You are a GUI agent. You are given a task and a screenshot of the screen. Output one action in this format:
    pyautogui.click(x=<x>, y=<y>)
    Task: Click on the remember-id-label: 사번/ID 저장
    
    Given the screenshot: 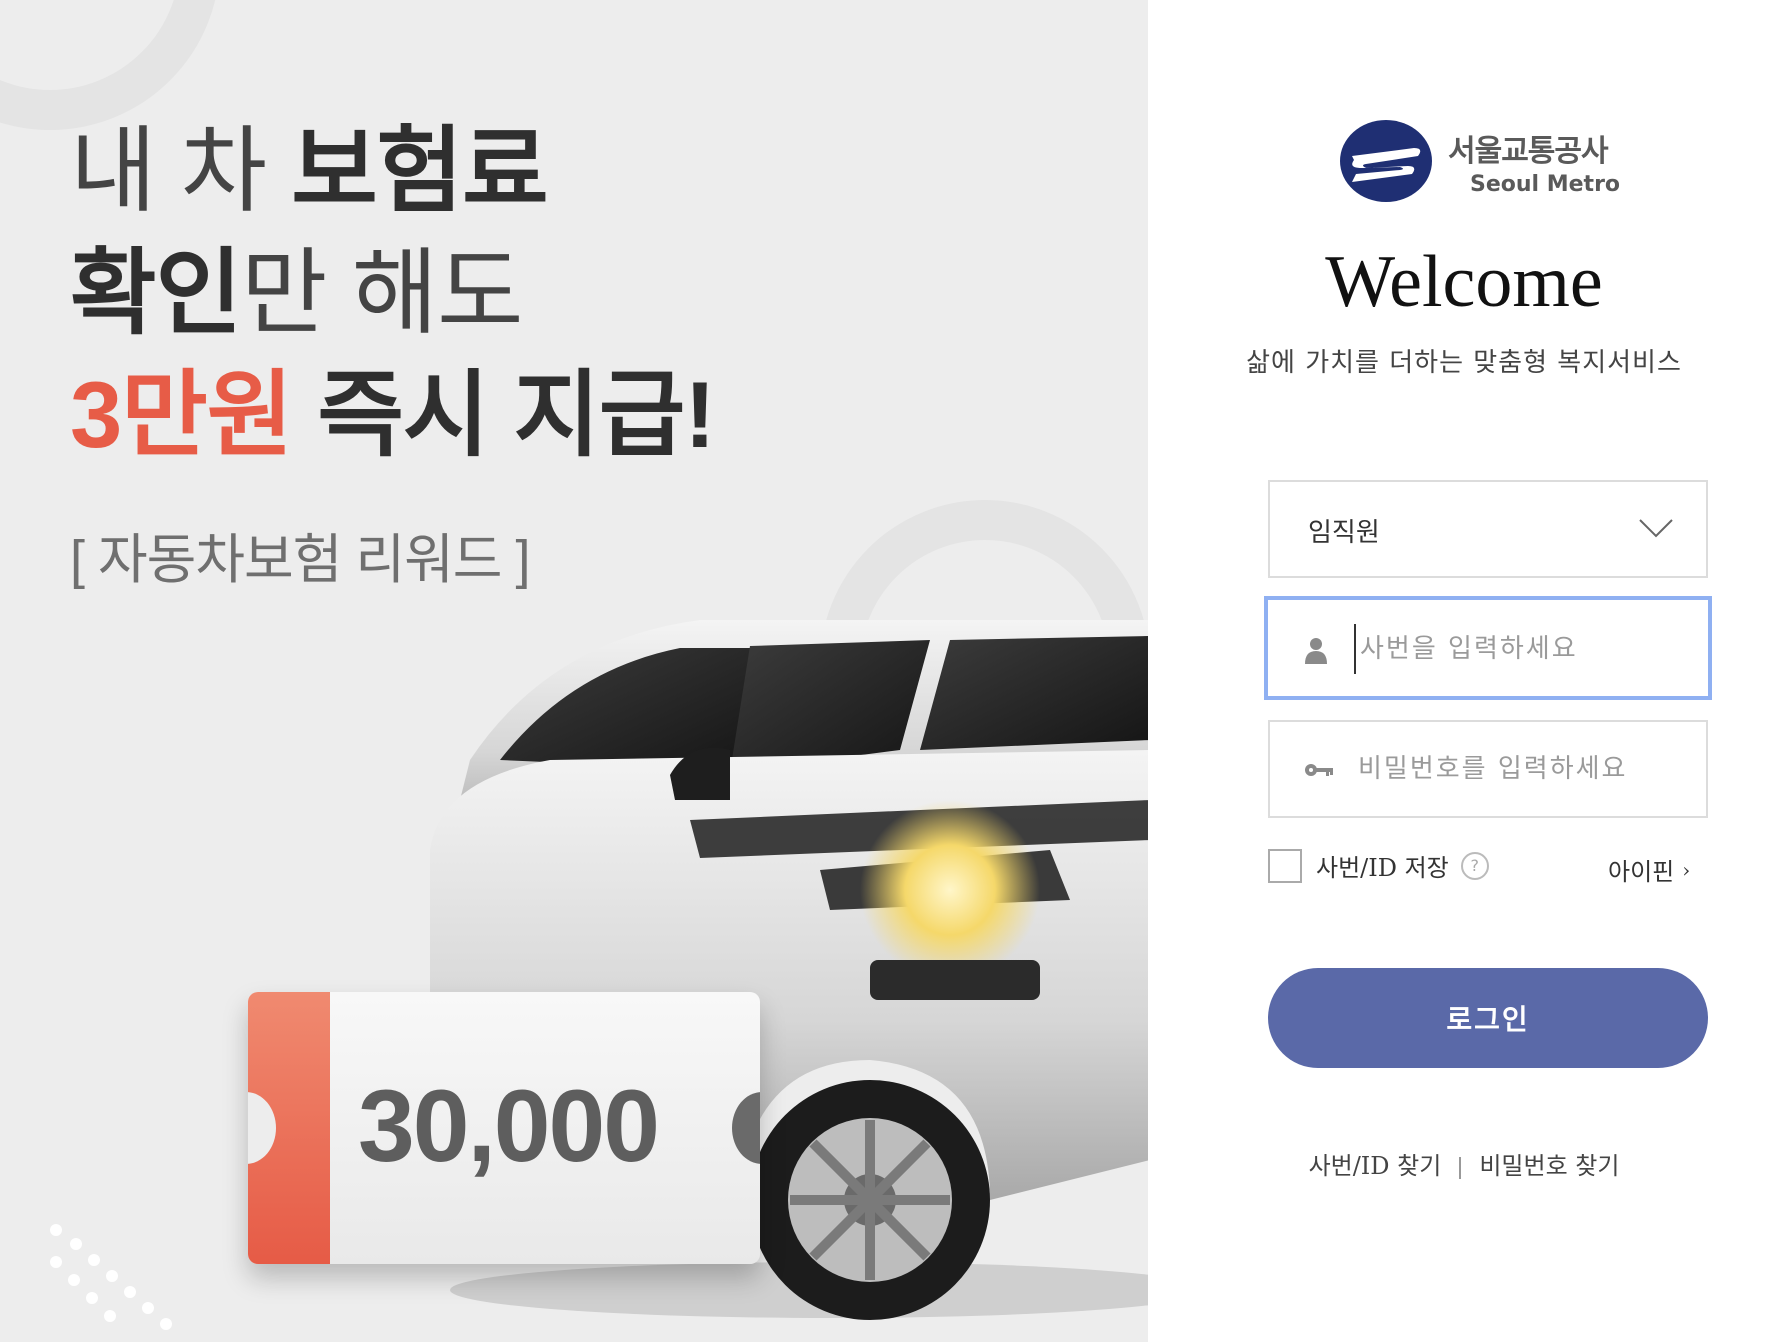 What is the action you would take?
    pyautogui.click(x=1382, y=865)
    